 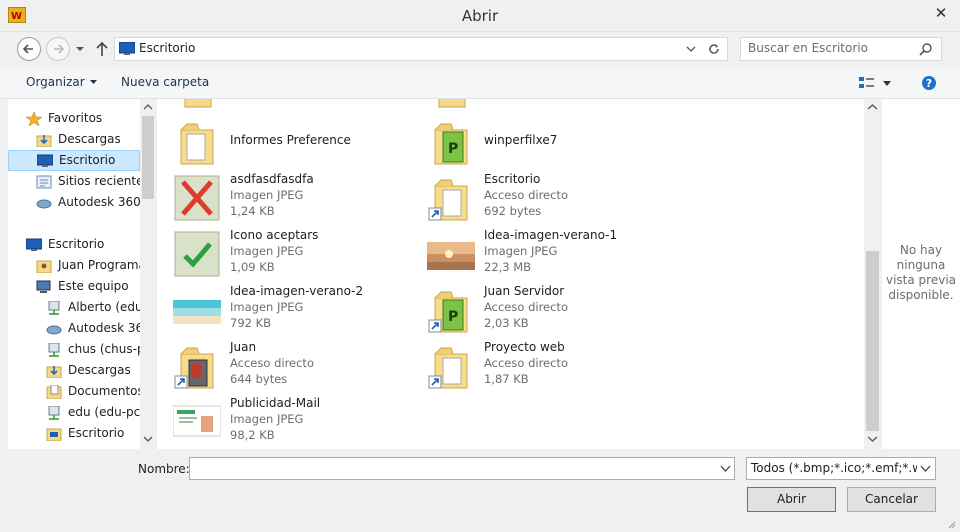 What do you see at coordinates (526, 195) in the screenshot?
I see `file-type: Acceso directo` at bounding box center [526, 195].